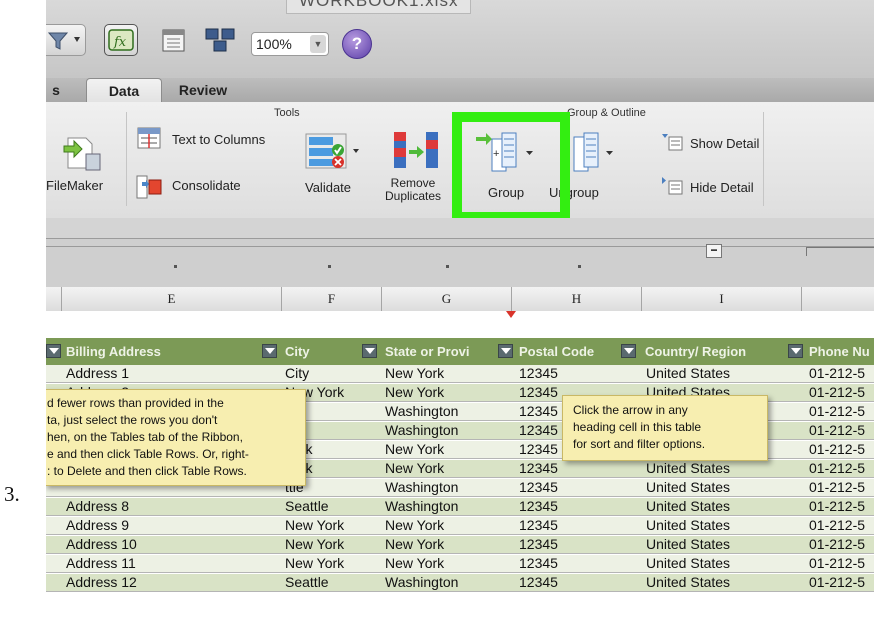  Describe the element at coordinates (418, 150) in the screenshot. I see `remove-duplicates-icon` at that location.